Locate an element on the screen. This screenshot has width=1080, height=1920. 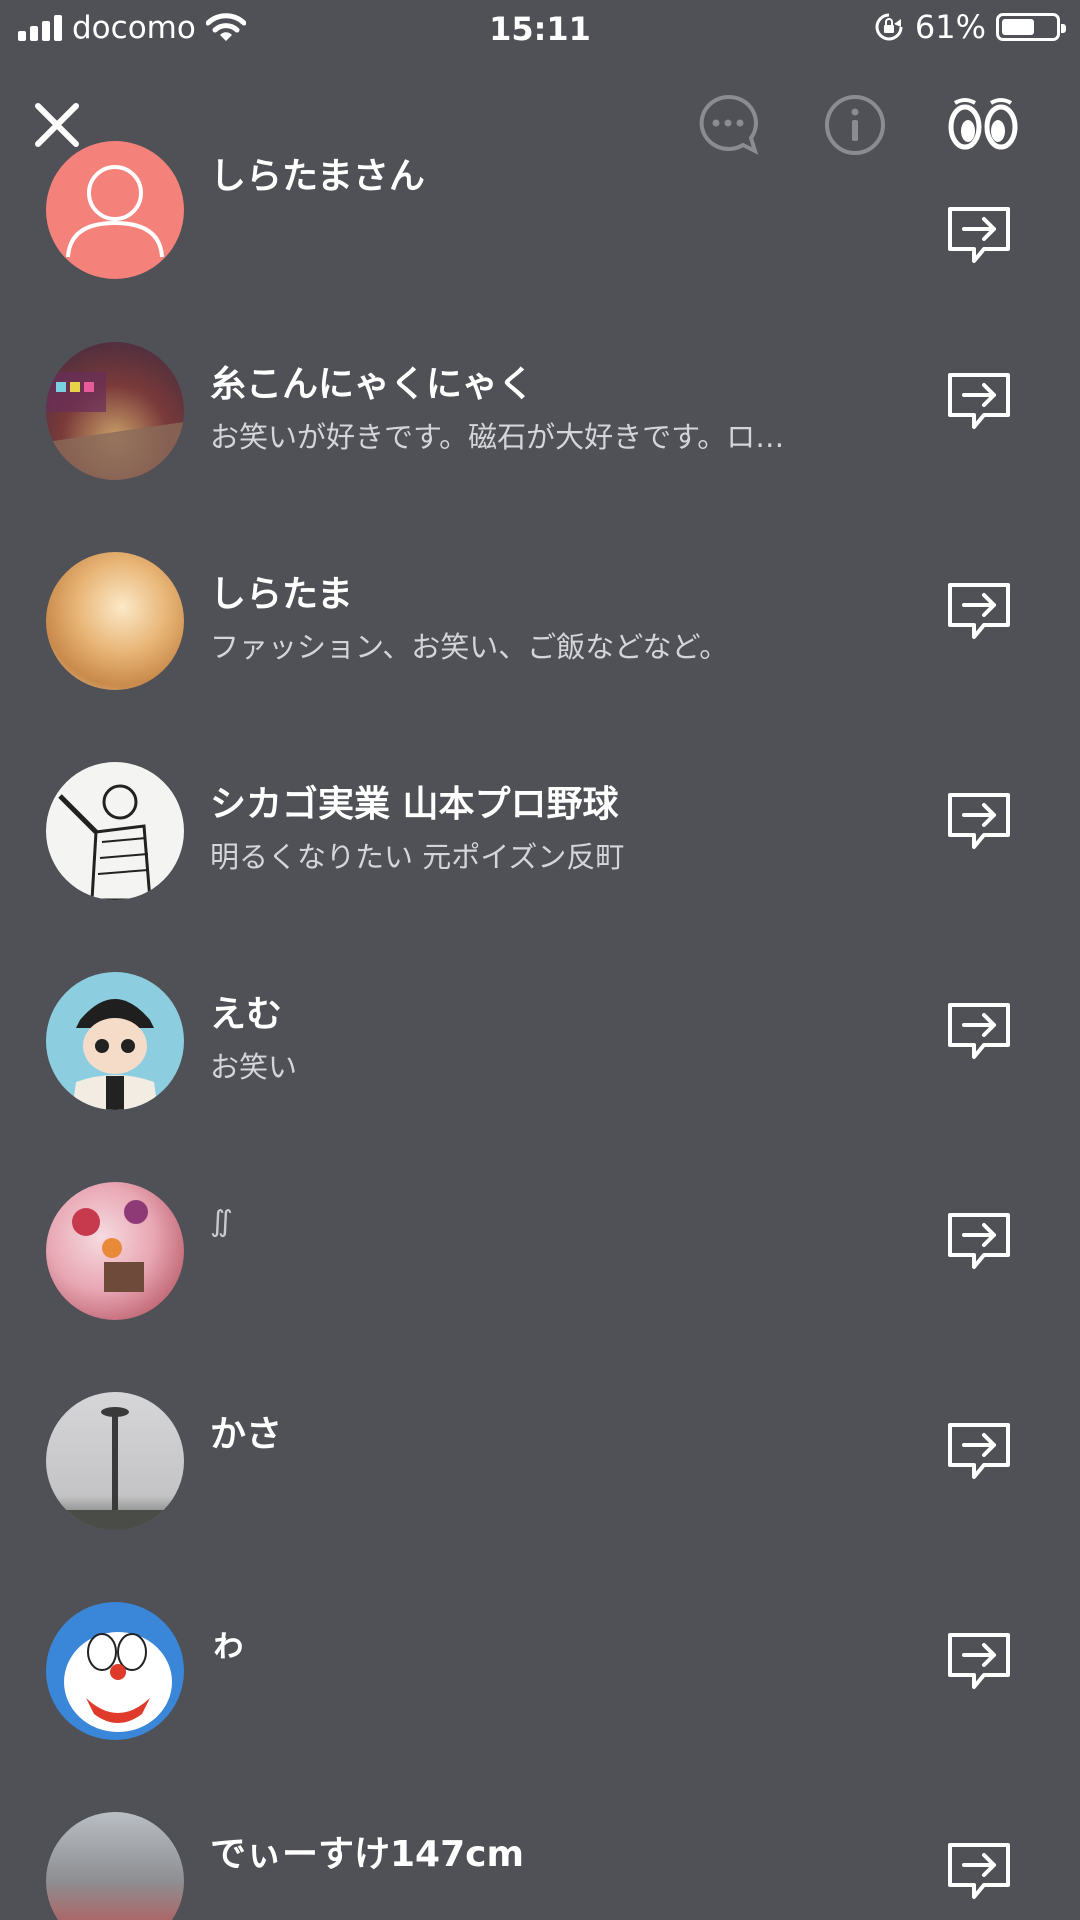
follow-button is located at coordinates (983, 125).